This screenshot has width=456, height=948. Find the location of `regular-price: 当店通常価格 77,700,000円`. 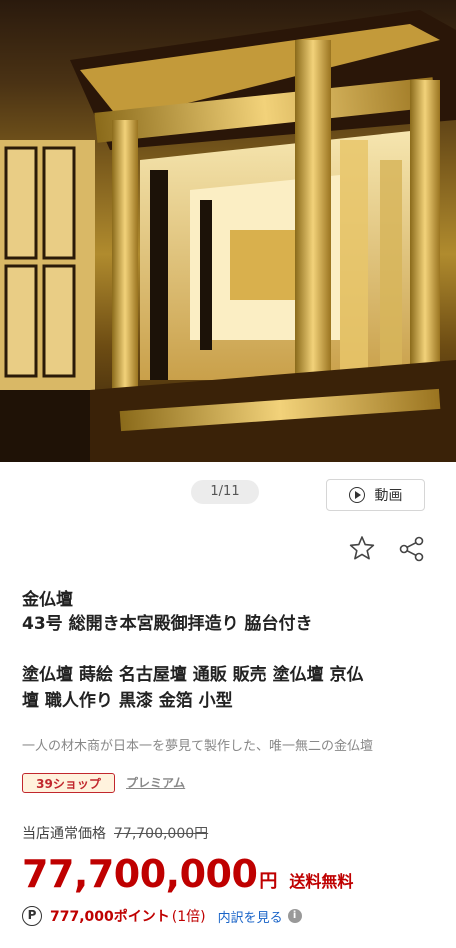

regular-price: 当店通常価格 77,700,000円 is located at coordinates (115, 833).